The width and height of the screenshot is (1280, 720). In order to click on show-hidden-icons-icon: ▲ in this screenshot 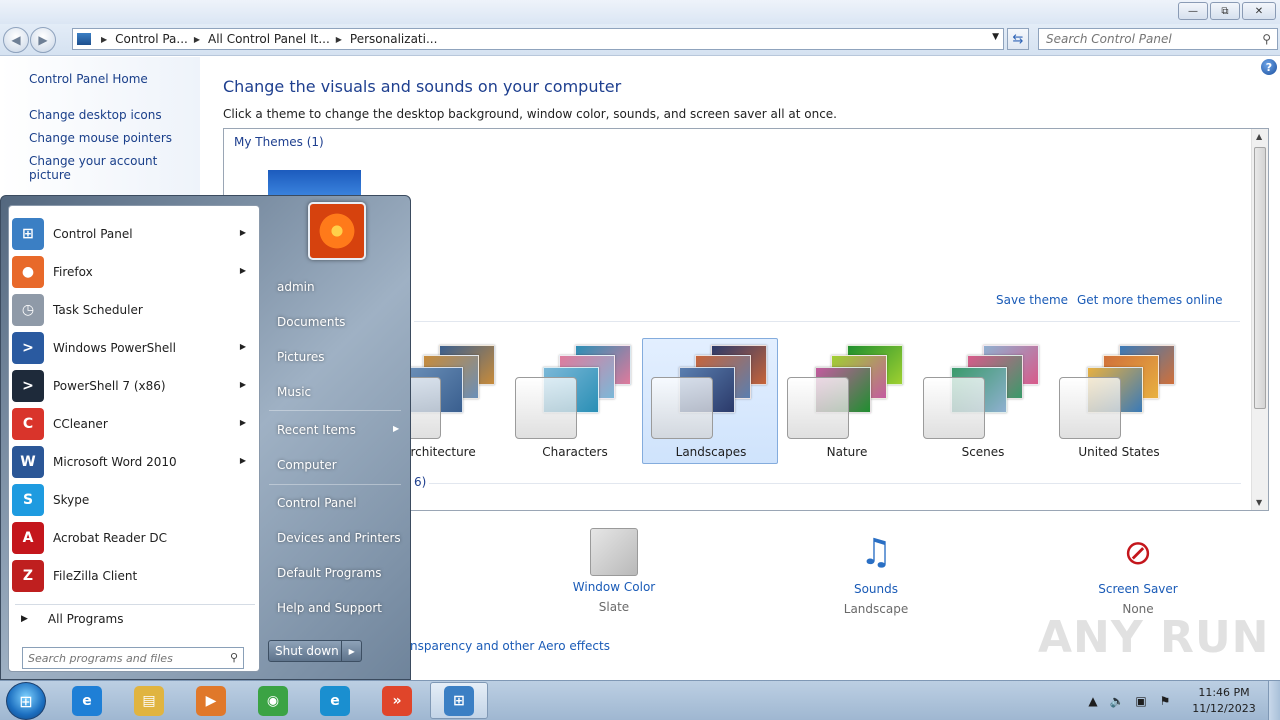, I will do `click(1093, 701)`.